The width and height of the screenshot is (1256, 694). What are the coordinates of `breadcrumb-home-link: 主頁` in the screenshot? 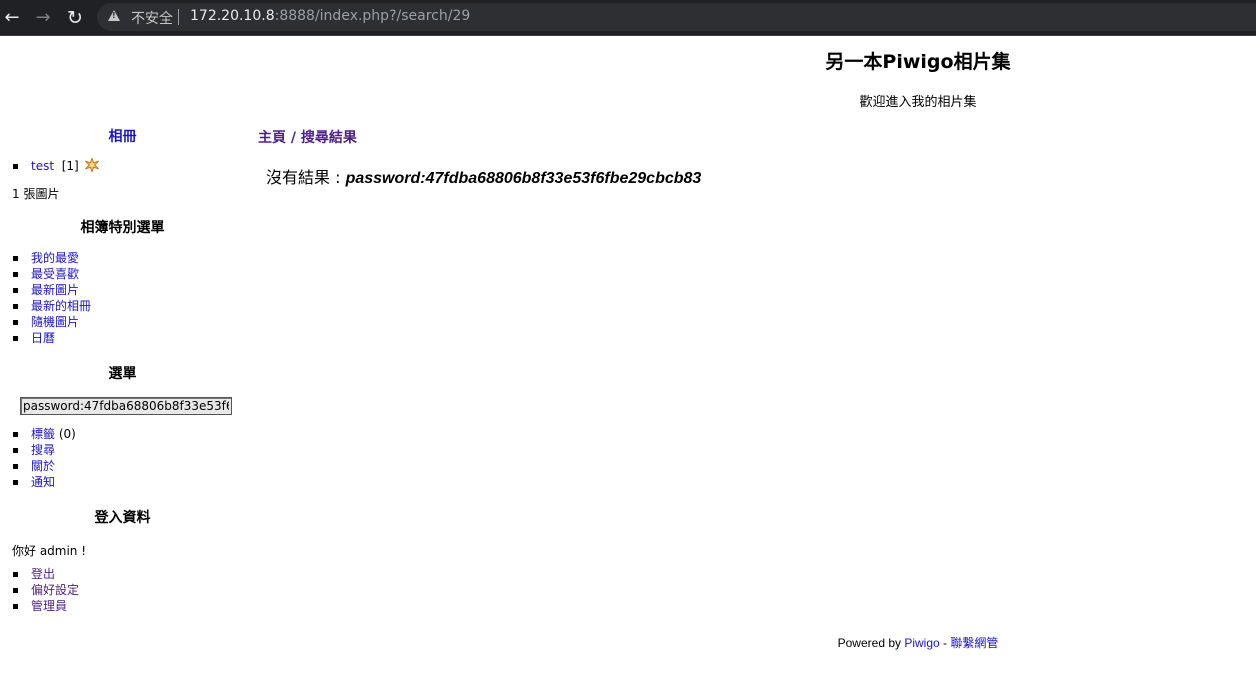 It's located at (272, 138).